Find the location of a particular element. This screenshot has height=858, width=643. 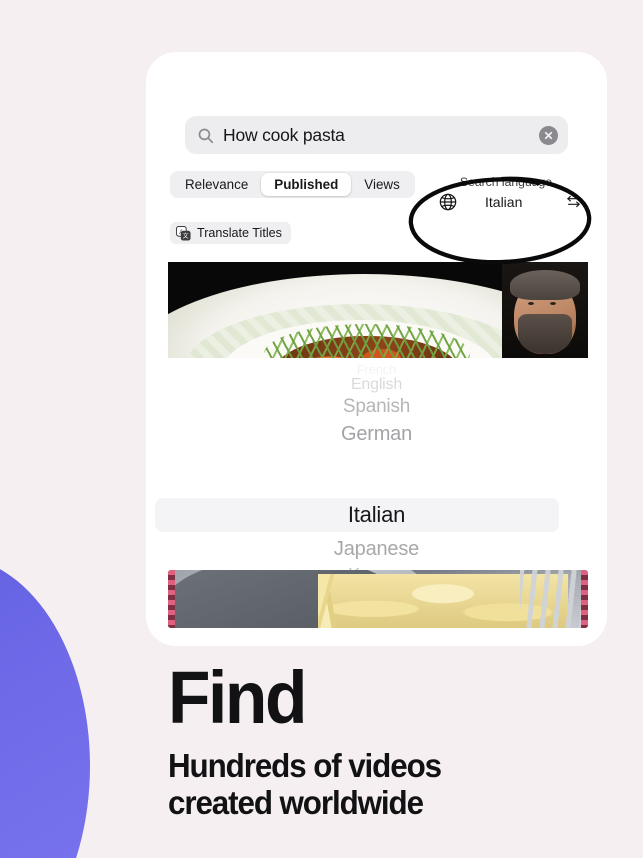

decorative-purple-blob is located at coordinates (45, 707).